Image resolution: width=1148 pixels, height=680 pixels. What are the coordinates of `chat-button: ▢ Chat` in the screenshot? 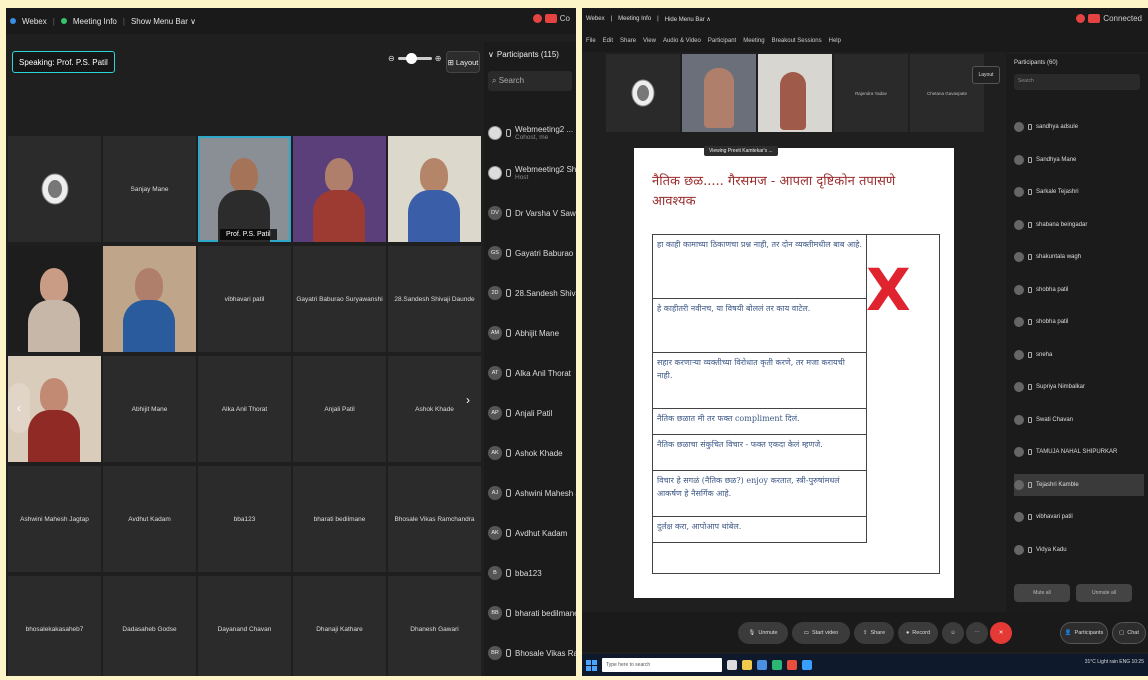 It's located at (1129, 633).